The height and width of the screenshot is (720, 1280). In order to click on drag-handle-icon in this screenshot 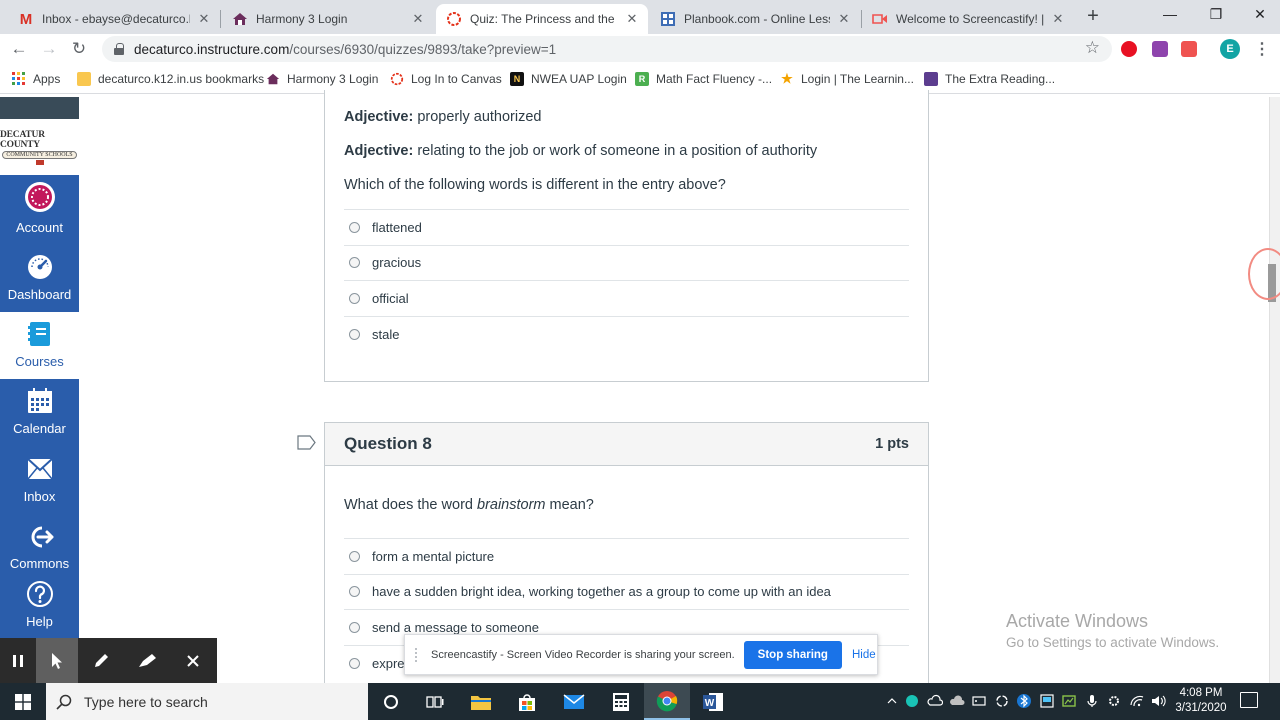, I will do `click(419, 654)`.